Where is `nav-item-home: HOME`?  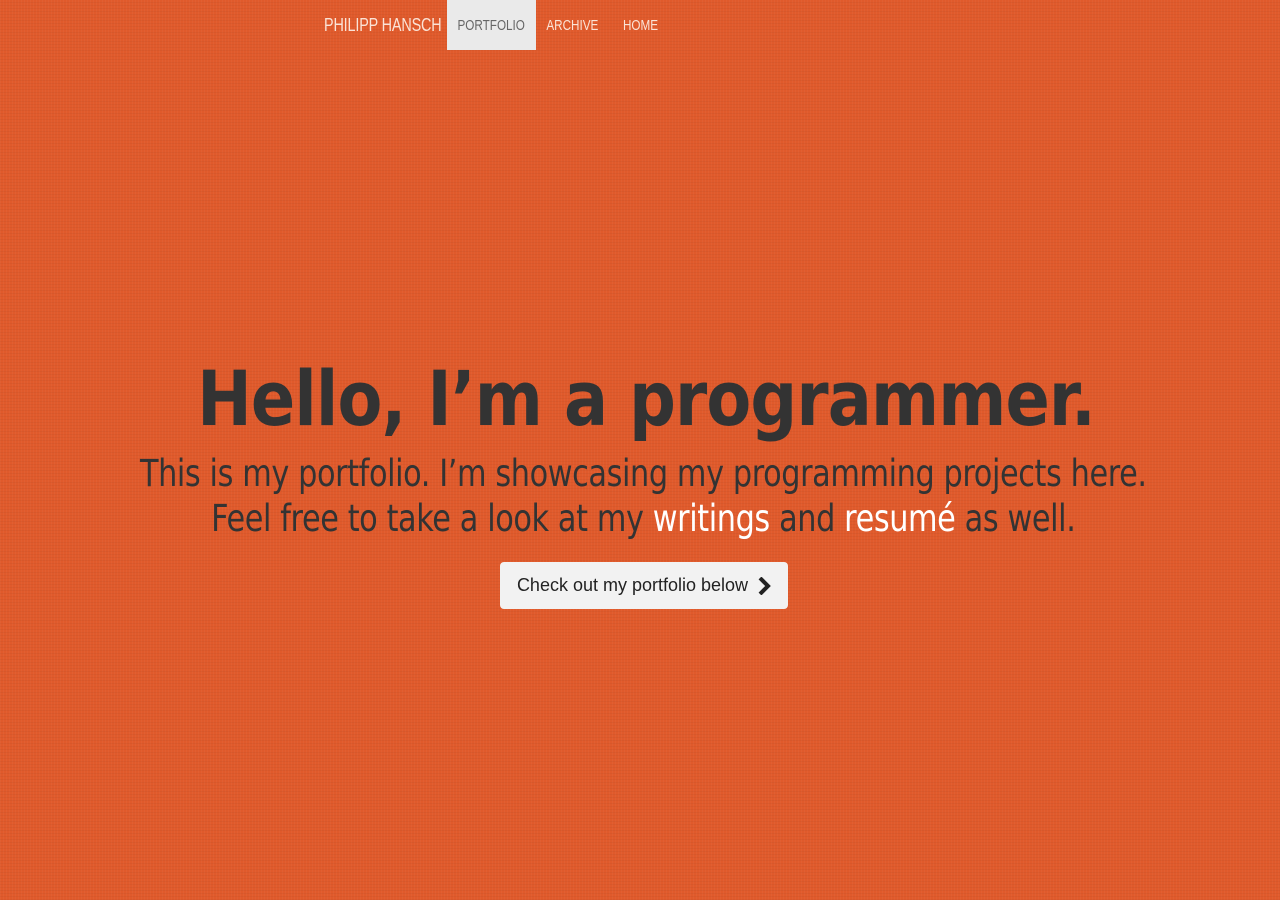 nav-item-home: HOME is located at coordinates (640, 25).